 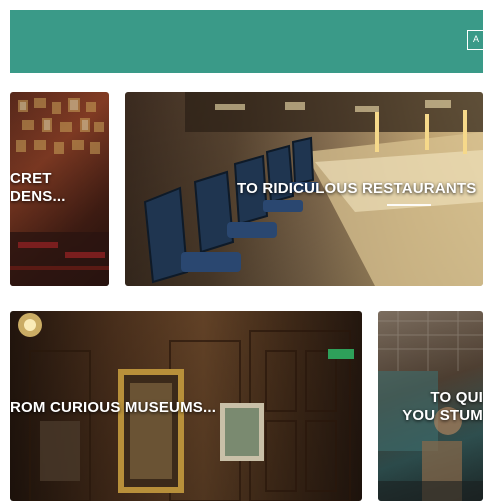 What do you see at coordinates (456, 397) in the screenshot?
I see `caption-line: TO QUI` at bounding box center [456, 397].